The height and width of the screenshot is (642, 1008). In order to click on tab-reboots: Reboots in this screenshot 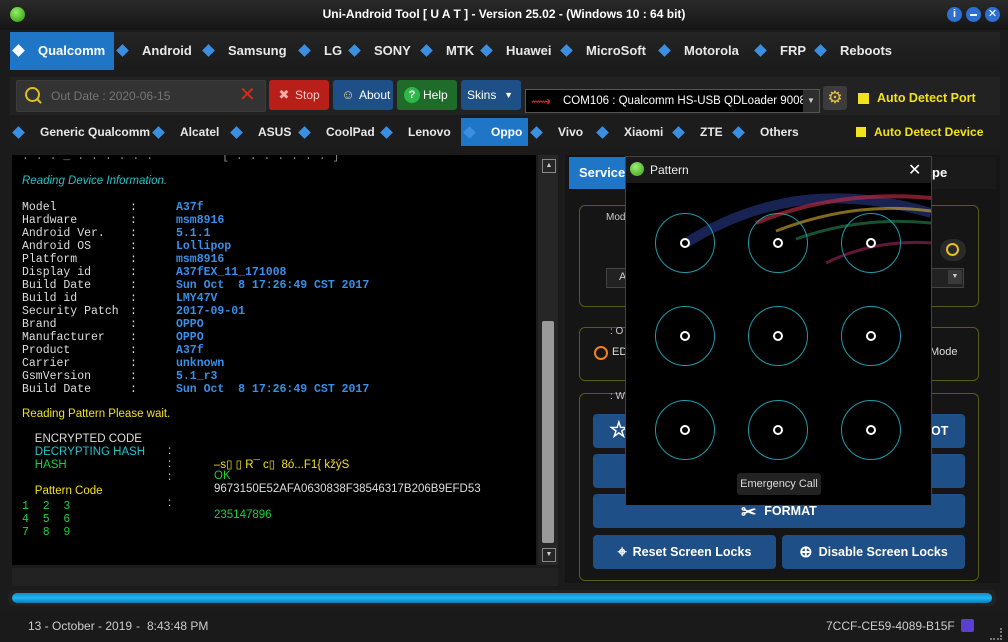, I will do `click(857, 51)`.